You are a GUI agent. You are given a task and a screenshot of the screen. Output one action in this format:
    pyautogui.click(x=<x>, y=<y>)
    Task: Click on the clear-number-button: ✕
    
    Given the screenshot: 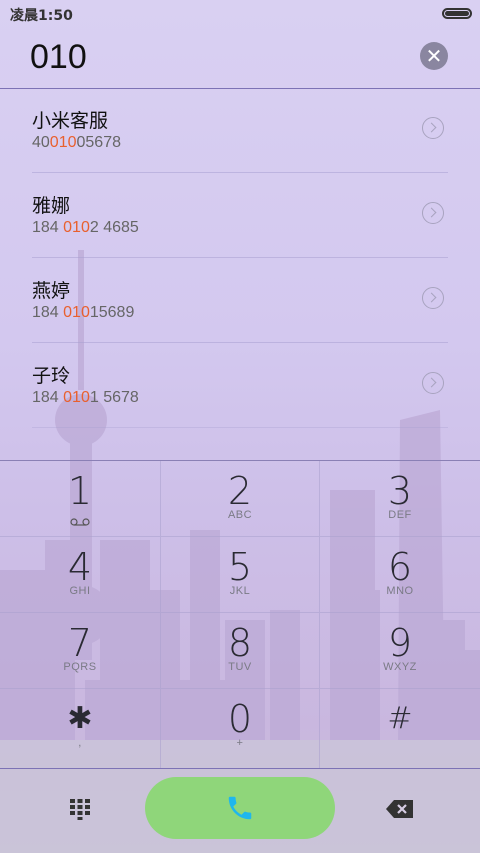 What is the action you would take?
    pyautogui.click(x=434, y=56)
    